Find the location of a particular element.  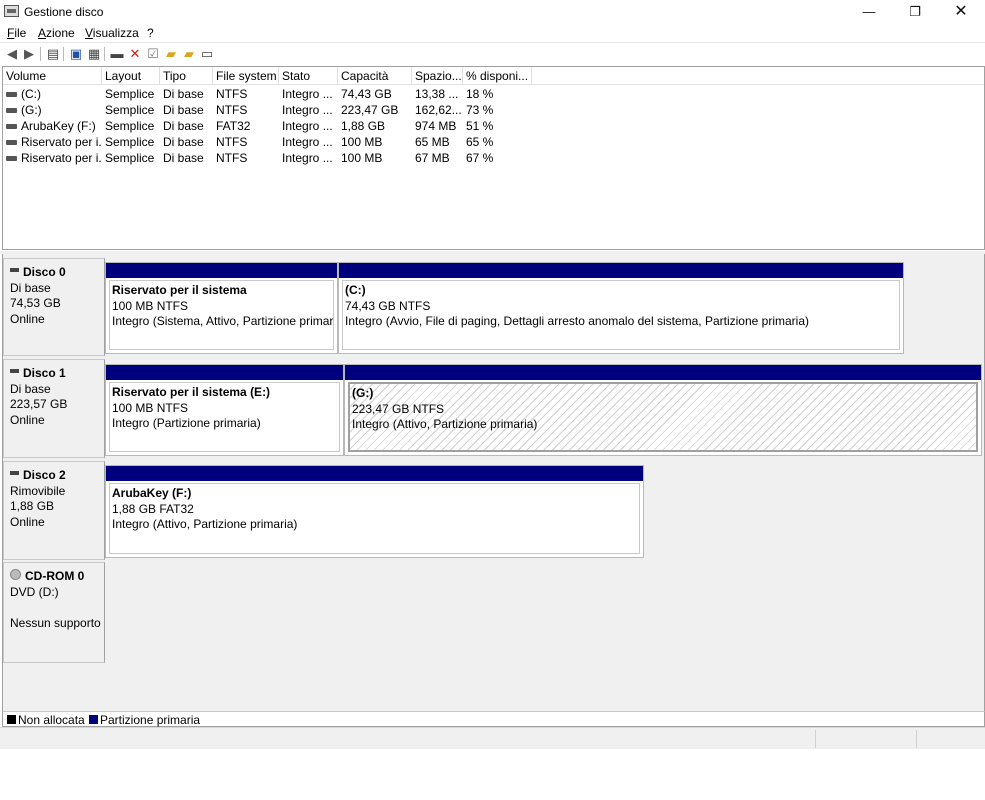

filesystem-cell: FAT32 is located at coordinates (233, 126).